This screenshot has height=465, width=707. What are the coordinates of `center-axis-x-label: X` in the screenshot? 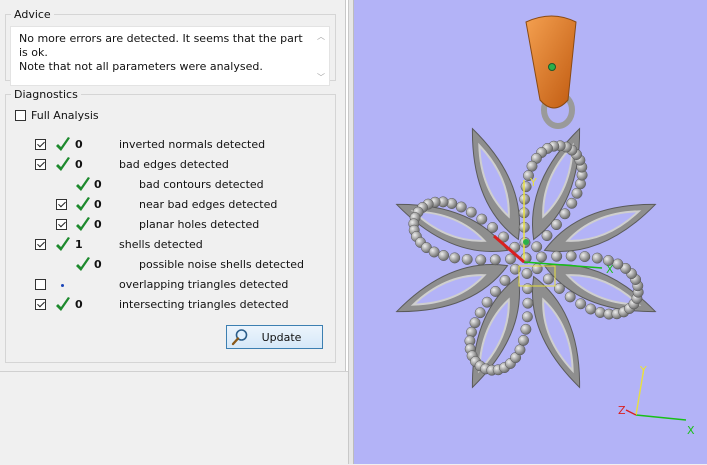 It's located at (610, 269).